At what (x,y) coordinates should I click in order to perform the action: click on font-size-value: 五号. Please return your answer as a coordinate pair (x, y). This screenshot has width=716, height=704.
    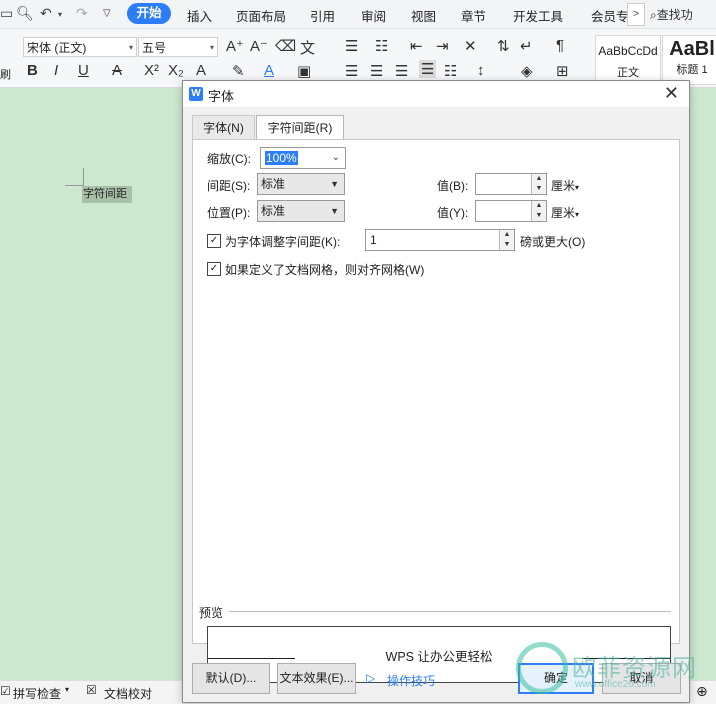
    Looking at the image, I should click on (154, 48).